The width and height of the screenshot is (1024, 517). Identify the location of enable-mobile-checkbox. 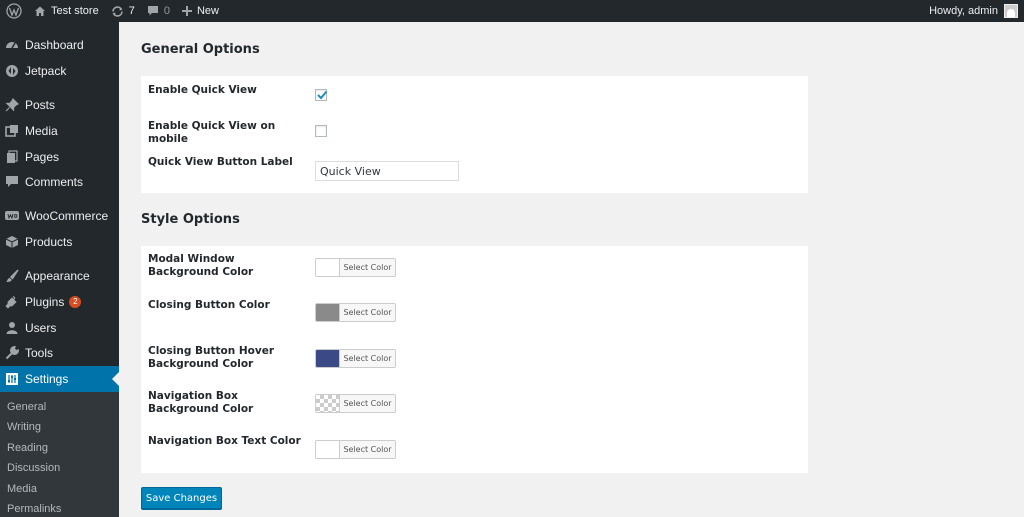
(321, 131).